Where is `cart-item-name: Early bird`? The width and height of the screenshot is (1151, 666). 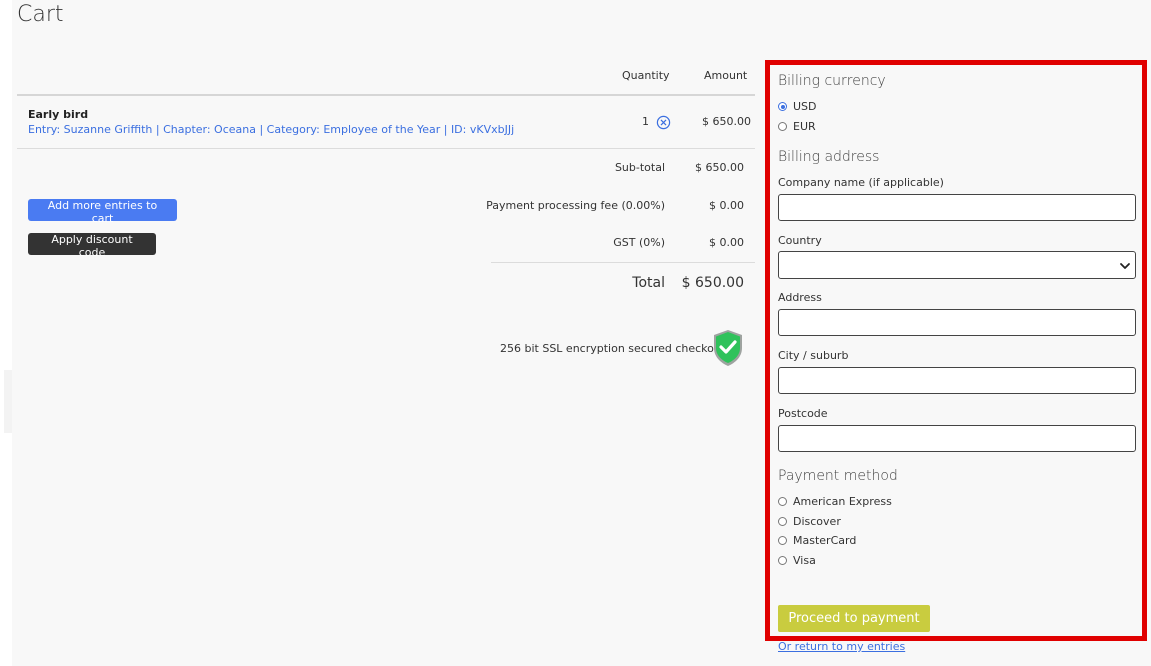
cart-item-name: Early bird is located at coordinates (58, 114).